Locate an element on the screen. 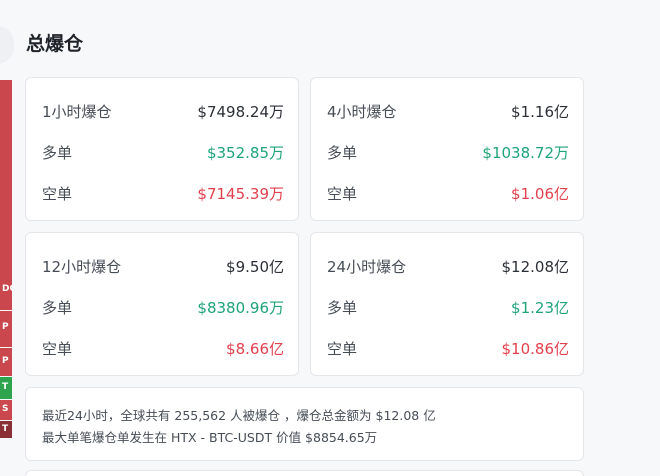 This screenshot has width=660, height=476. page-title: 总爆仓 is located at coordinates (55, 44).